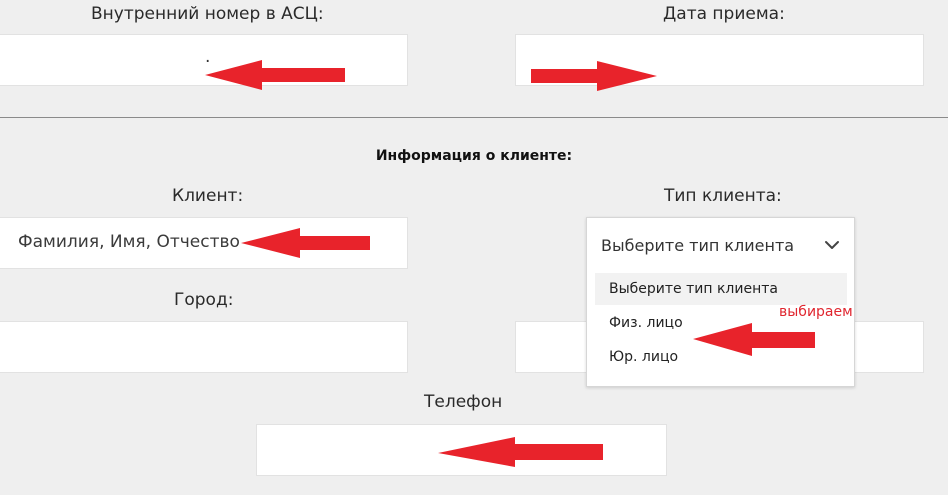  Describe the element at coordinates (208, 57) in the screenshot. I see `internal-number-value: .` at that location.